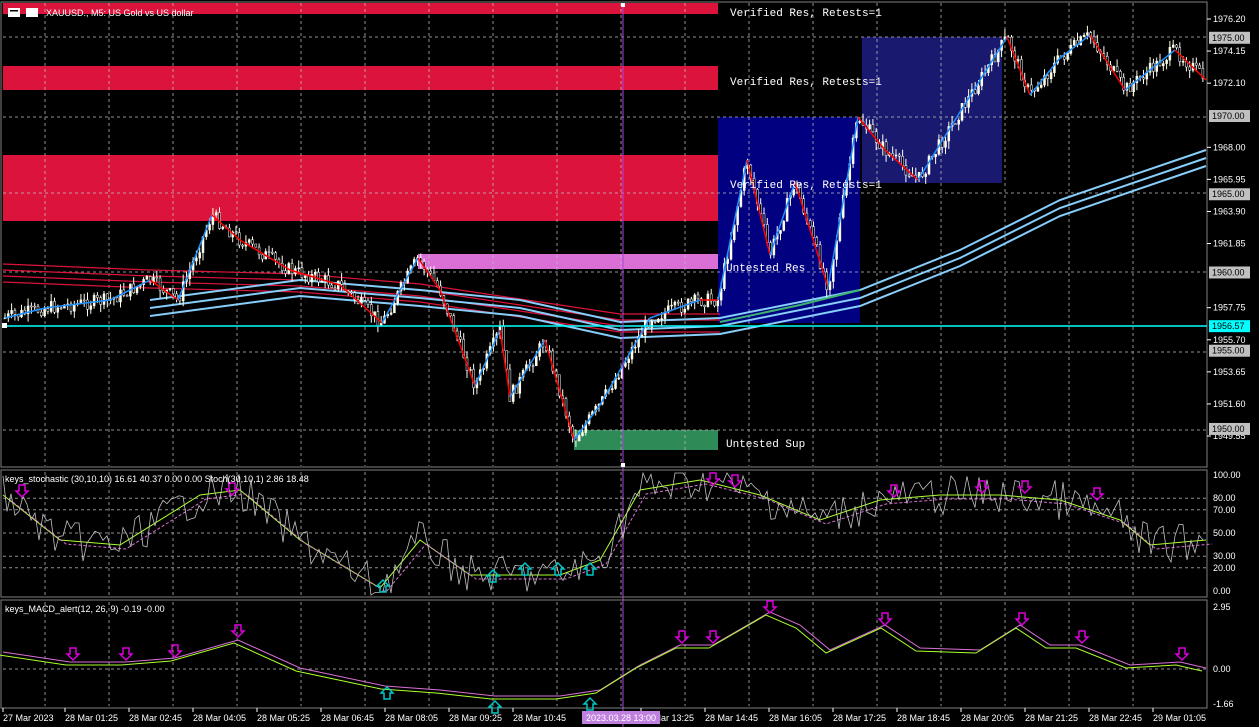  I want to click on crosshair-handle-bottom, so click(623, 465).